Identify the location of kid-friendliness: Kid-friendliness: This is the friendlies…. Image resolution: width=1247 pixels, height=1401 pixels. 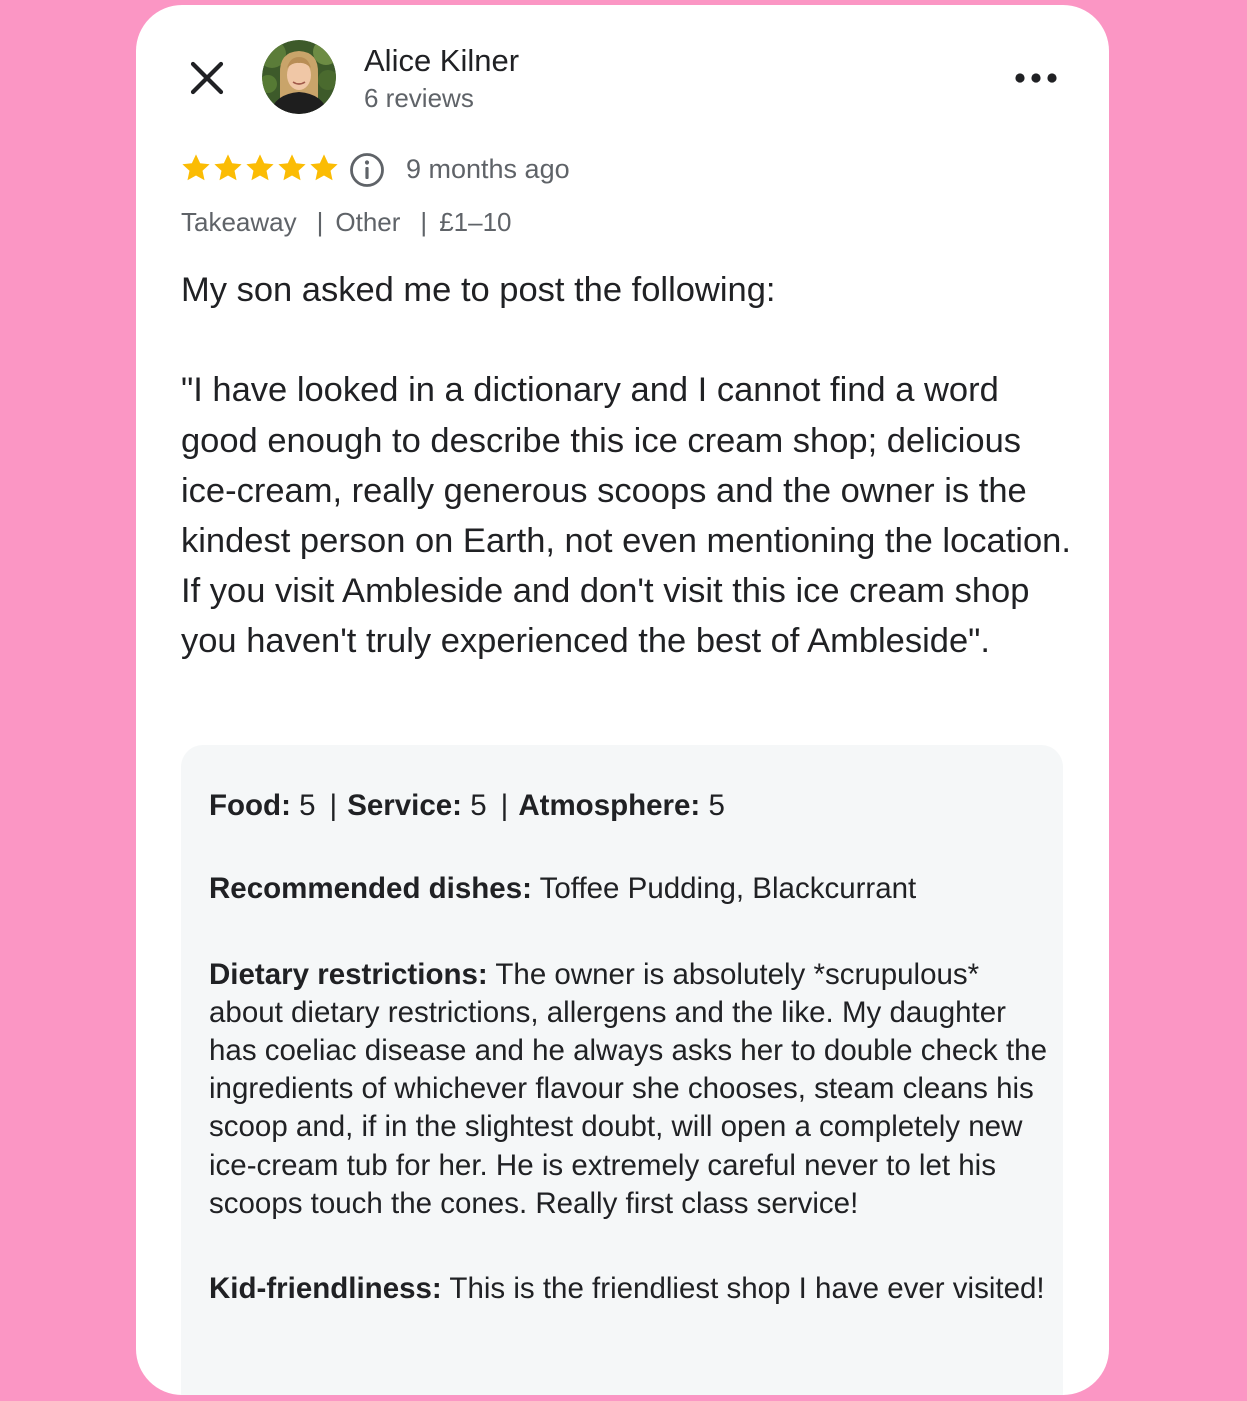
(629, 1289).